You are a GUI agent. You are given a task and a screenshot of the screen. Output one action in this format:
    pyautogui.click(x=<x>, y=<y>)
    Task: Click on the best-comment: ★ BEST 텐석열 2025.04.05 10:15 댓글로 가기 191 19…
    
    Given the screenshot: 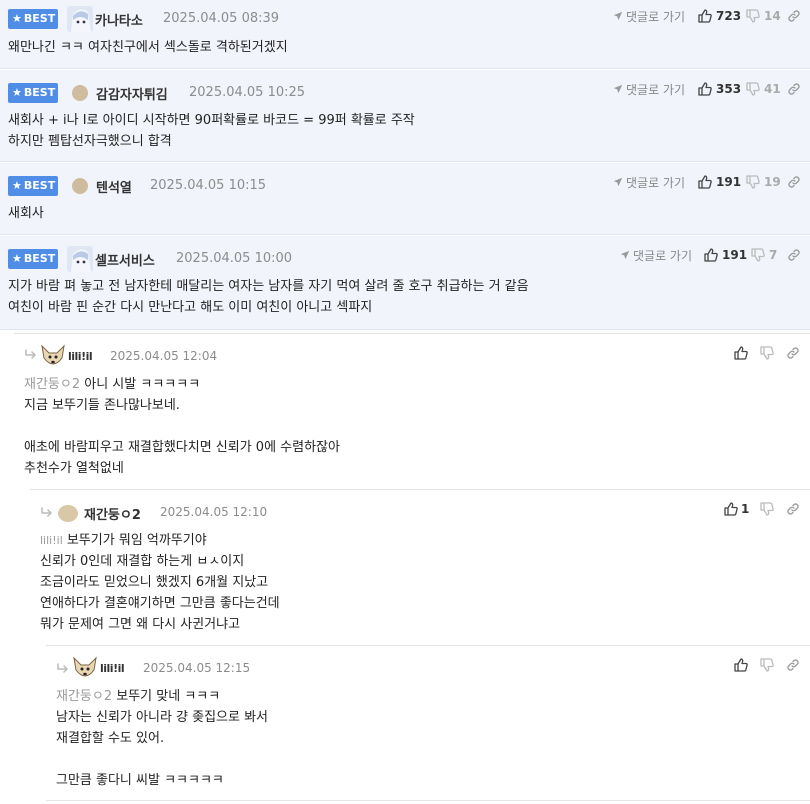 What is the action you would take?
    pyautogui.click(x=405, y=199)
    